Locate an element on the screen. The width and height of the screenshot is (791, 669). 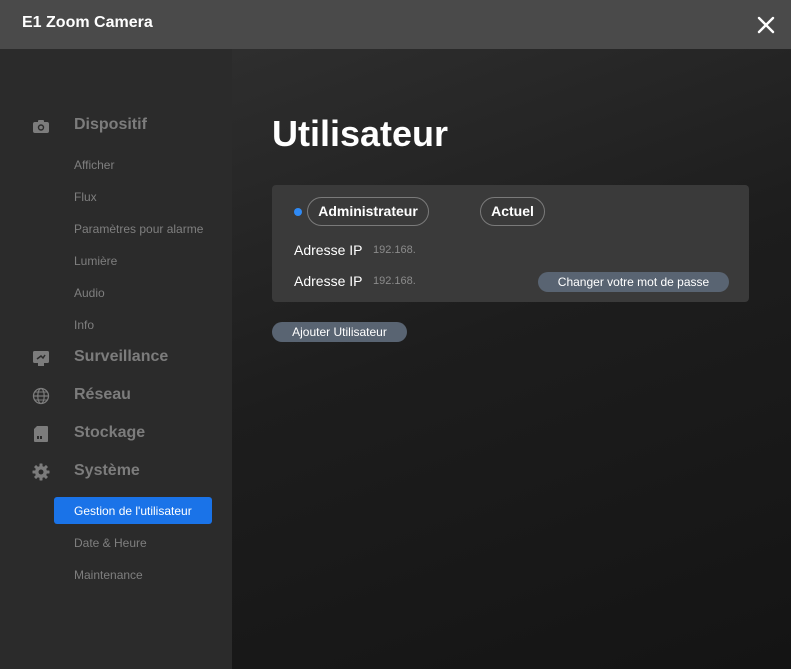
sidebar-item-date-heure: Date & Heure is located at coordinates (133, 542).